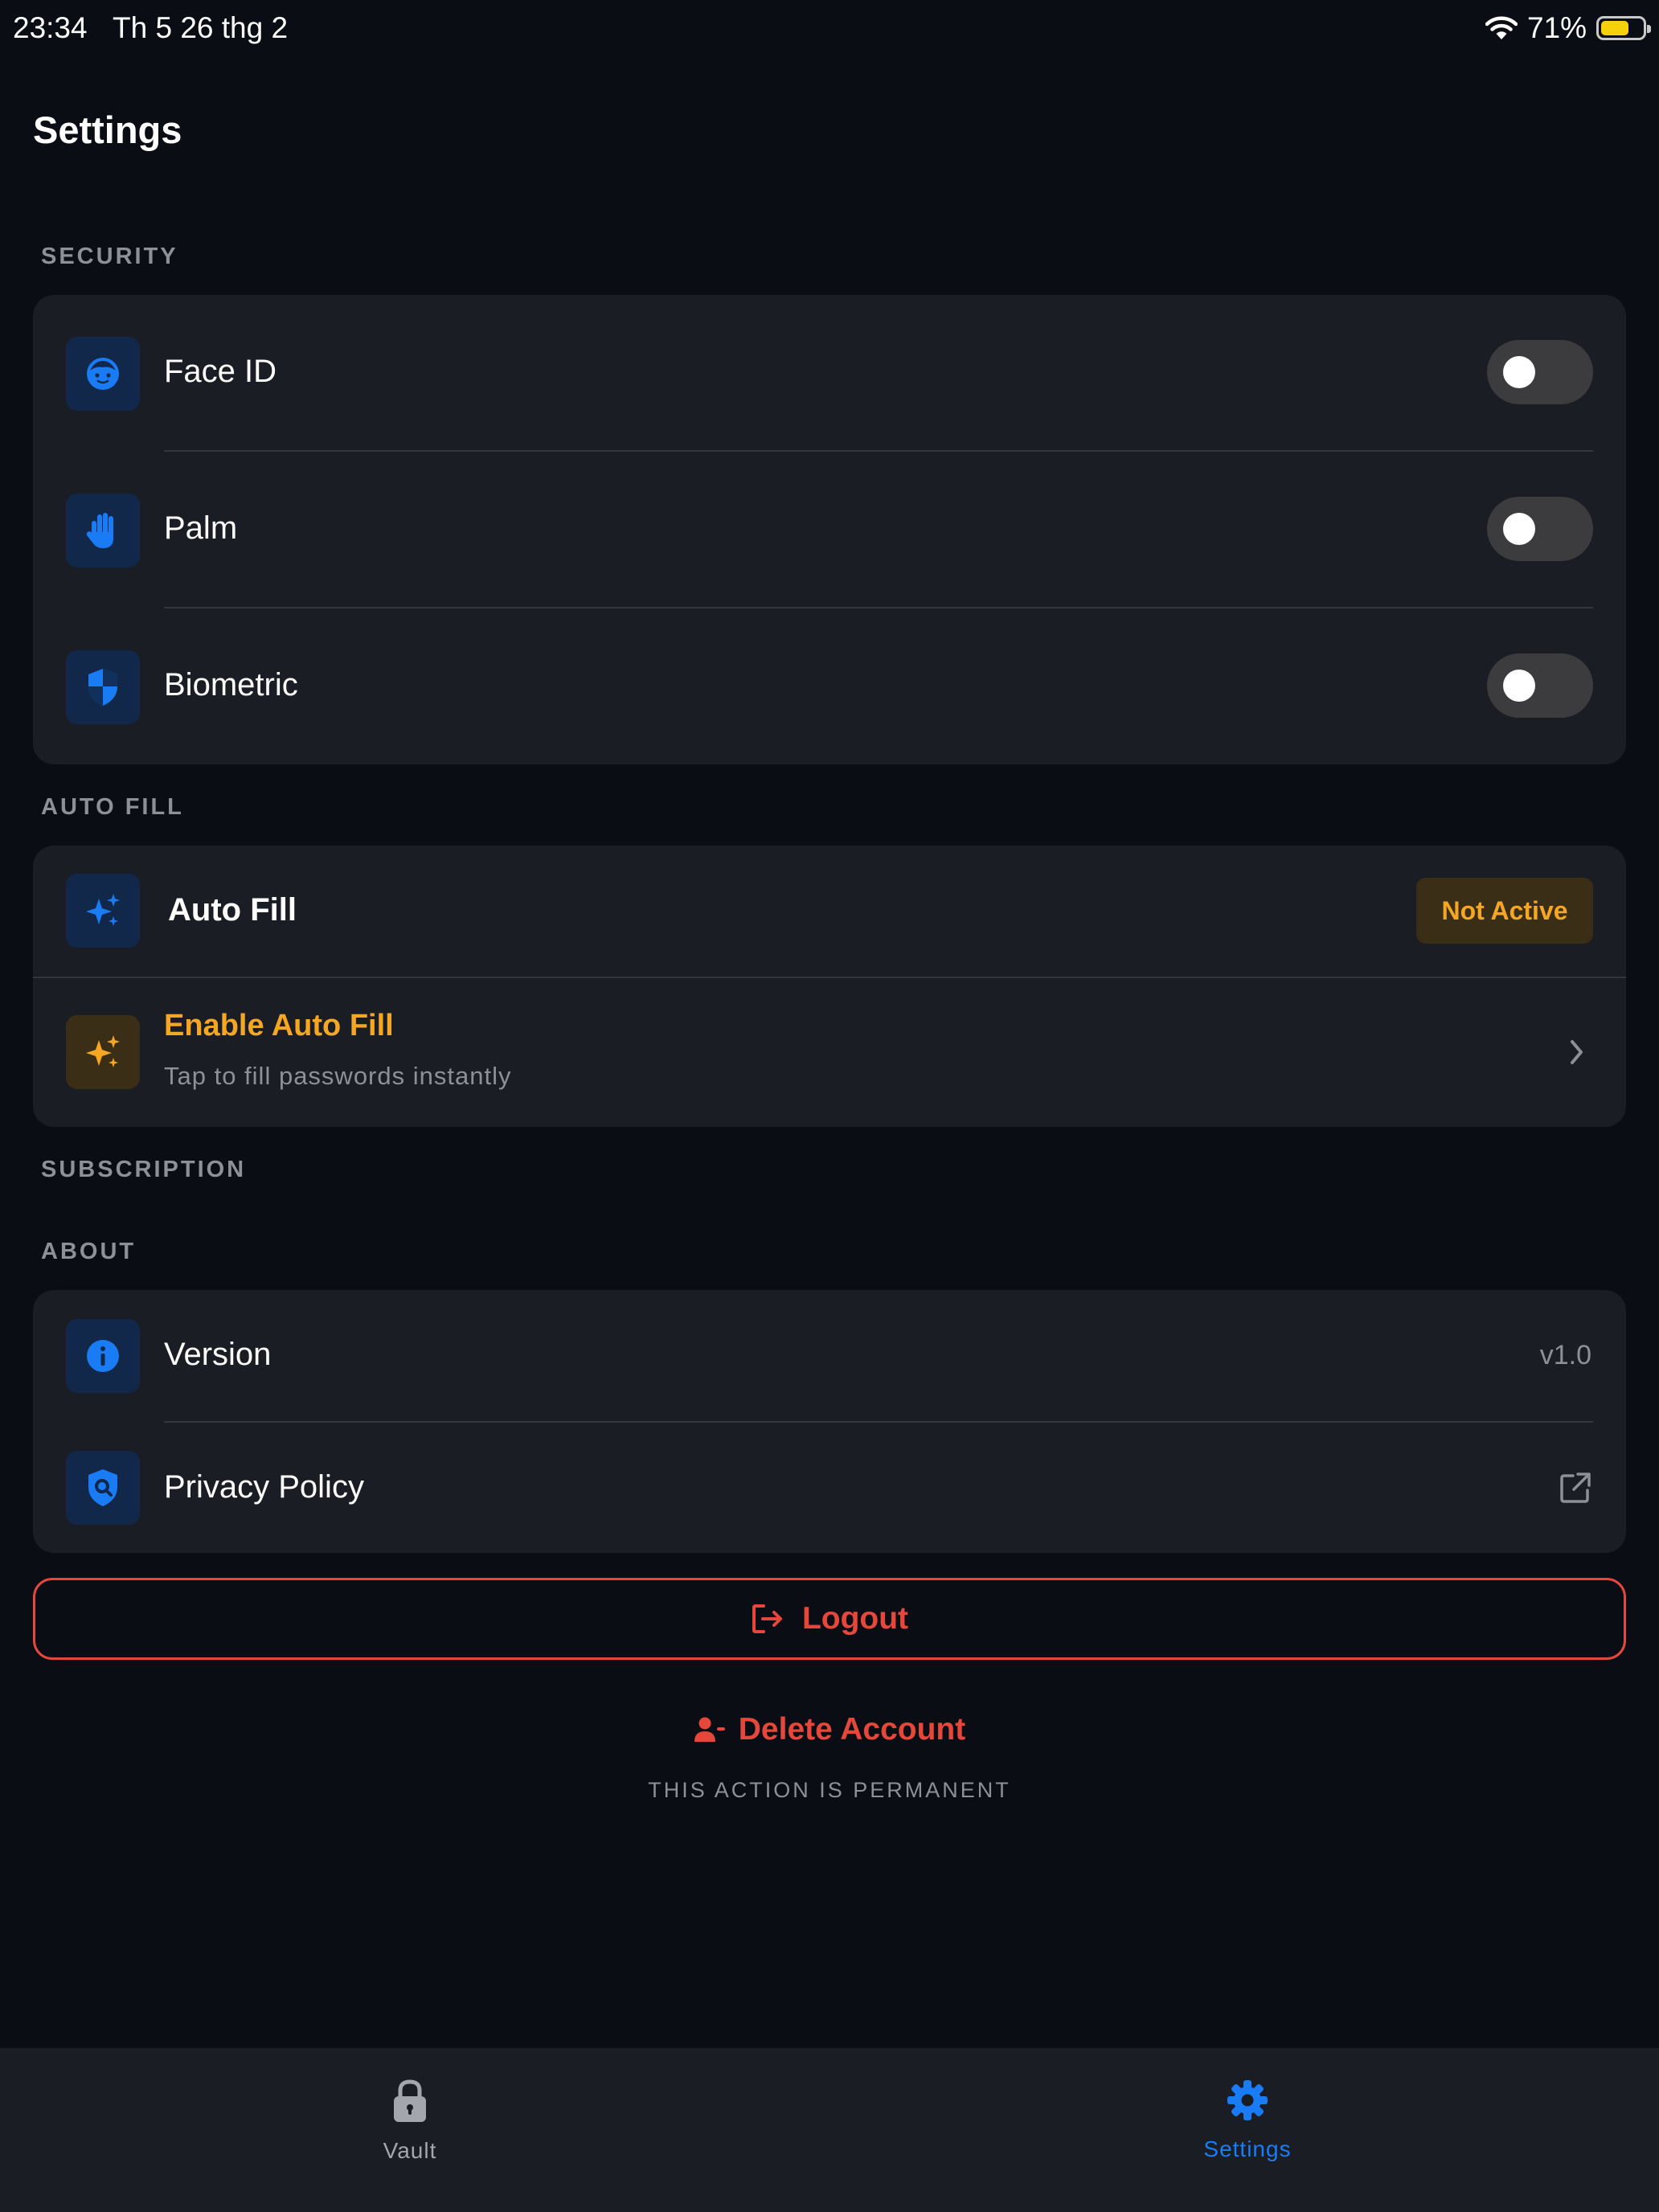  Describe the element at coordinates (144, 1169) in the screenshot. I see `section-label-subscription: SUBSCRIPTION` at that location.